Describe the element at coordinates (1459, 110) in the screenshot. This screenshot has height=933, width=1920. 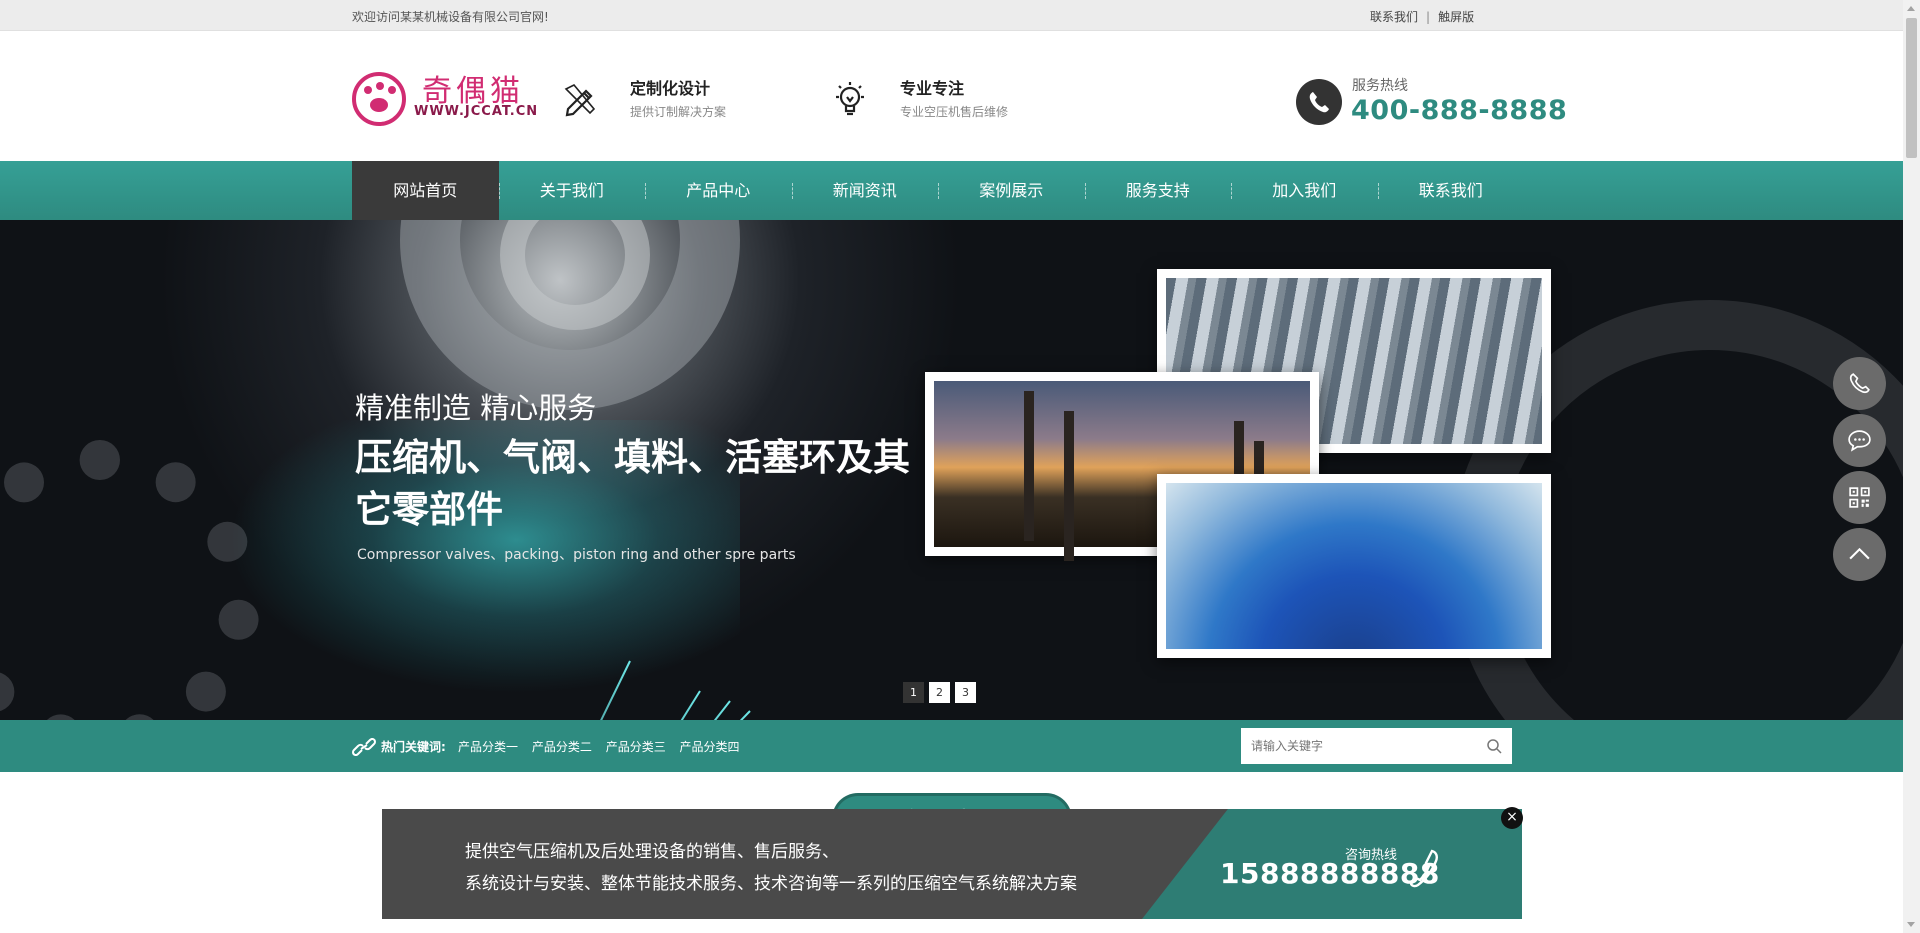
I see `hotline-number: 400-888-8888` at that location.